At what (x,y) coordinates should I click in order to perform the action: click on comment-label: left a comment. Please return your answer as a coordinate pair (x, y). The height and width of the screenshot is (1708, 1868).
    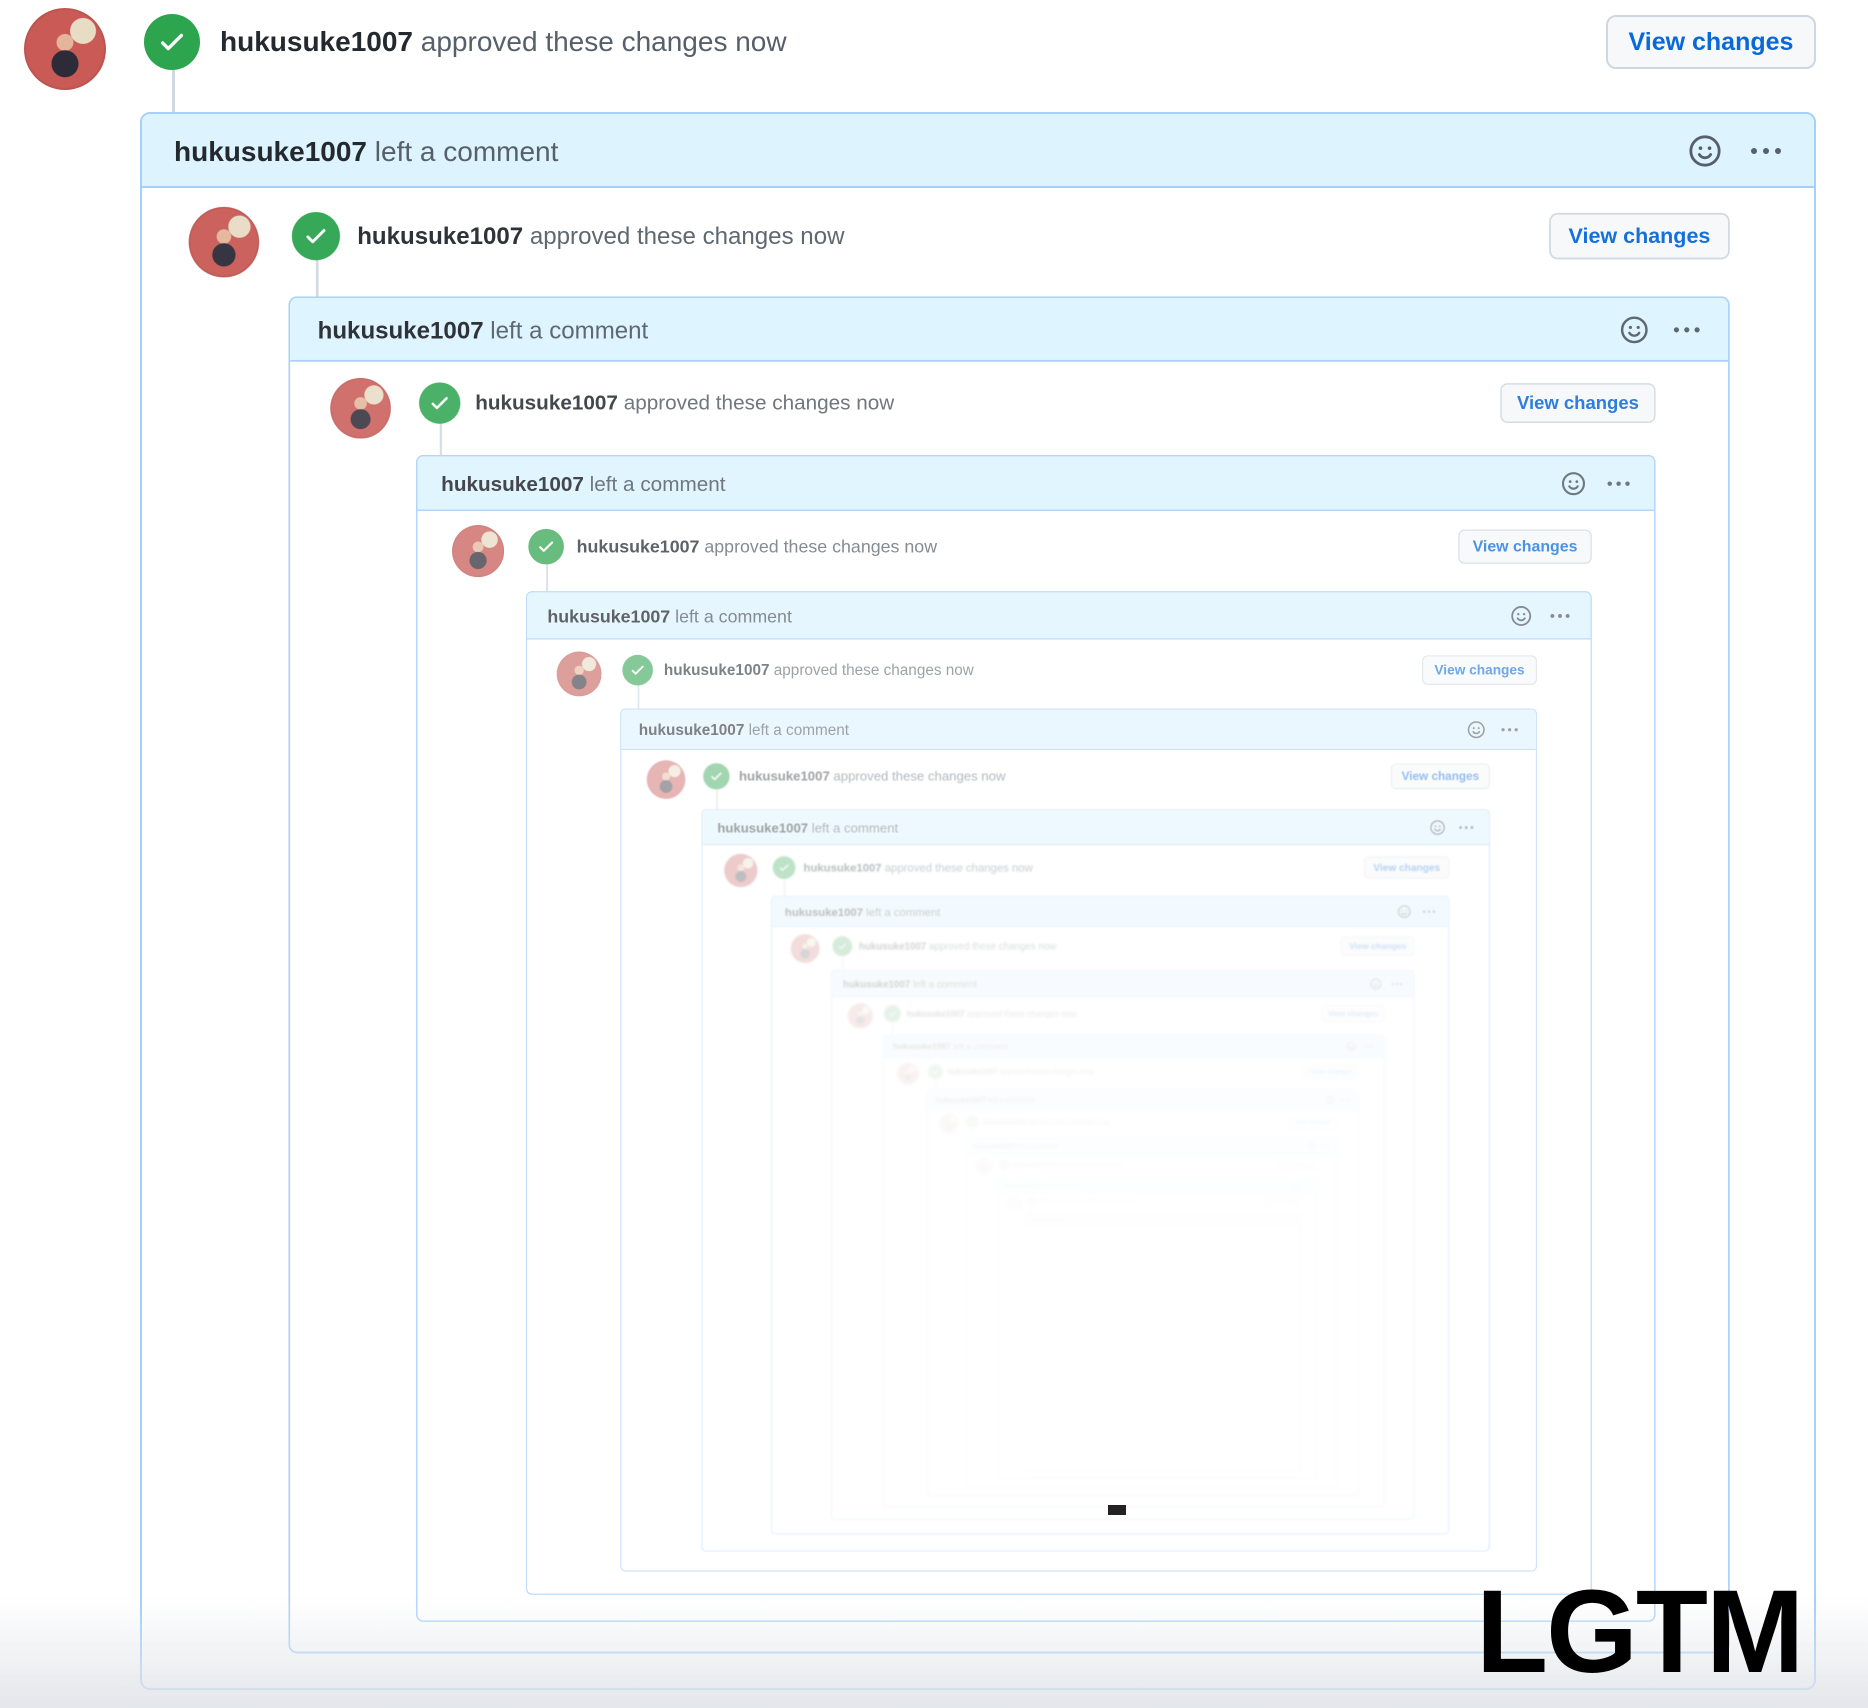
    Looking at the image, I should click on (466, 151).